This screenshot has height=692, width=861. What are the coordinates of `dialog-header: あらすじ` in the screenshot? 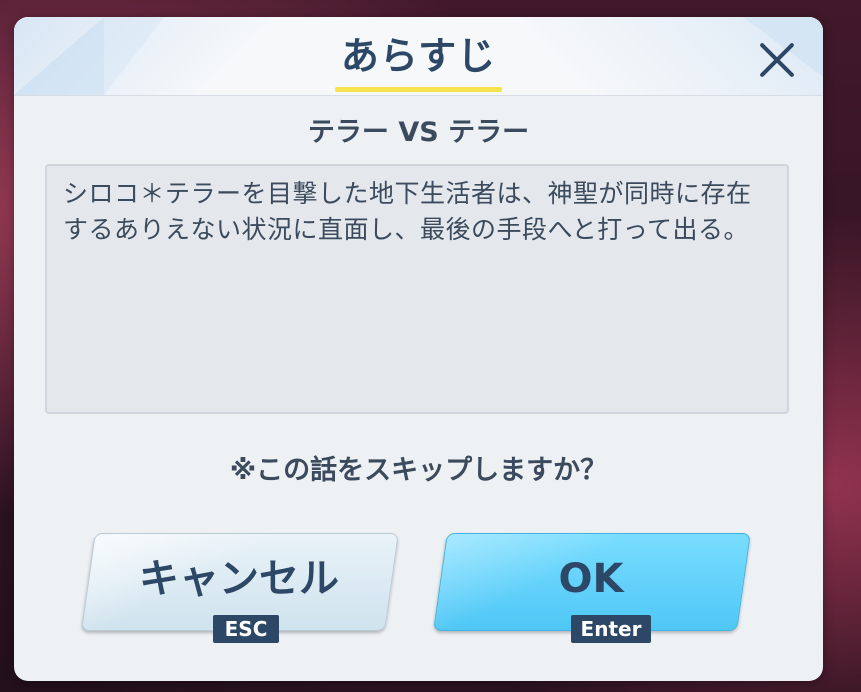 It's located at (418, 56).